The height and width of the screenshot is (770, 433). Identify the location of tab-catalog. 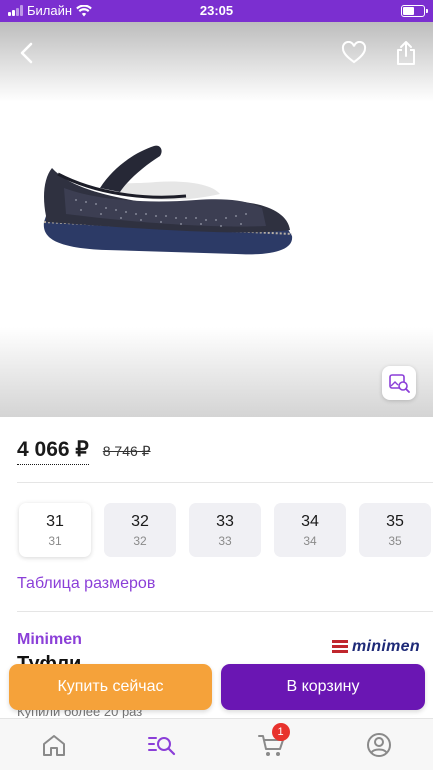
(162, 744).